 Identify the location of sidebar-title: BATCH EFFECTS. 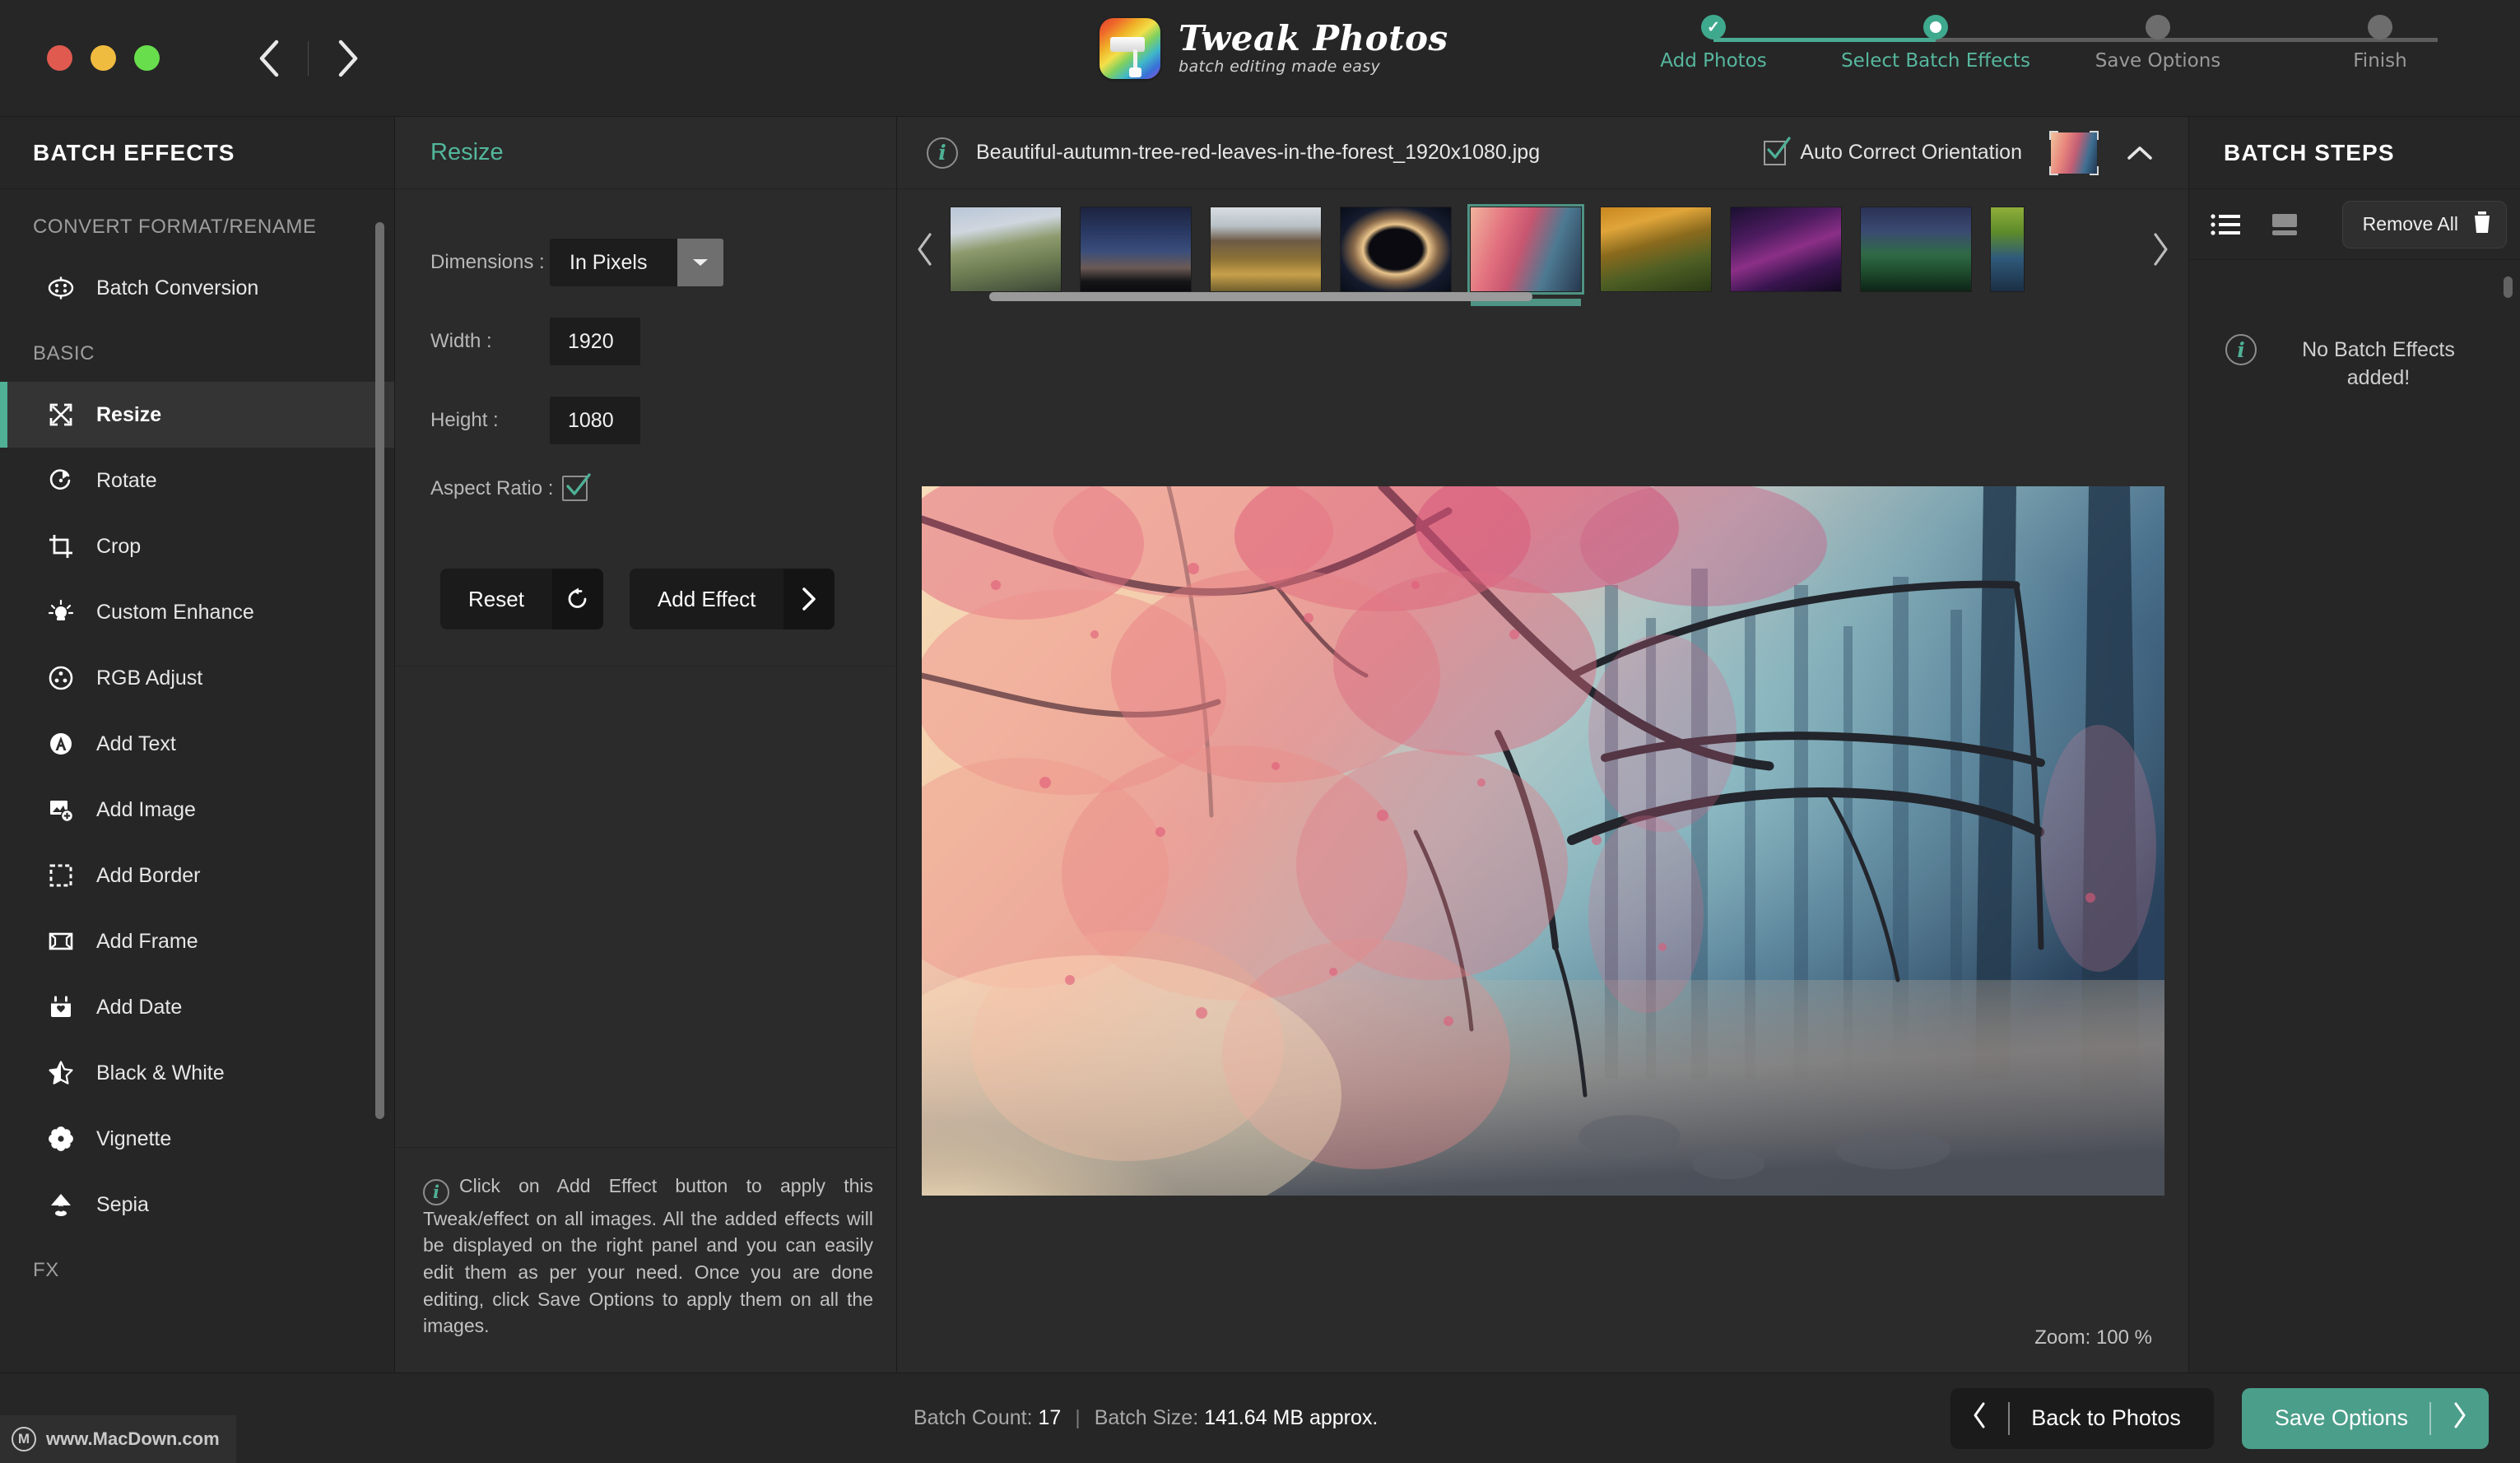
(197, 153).